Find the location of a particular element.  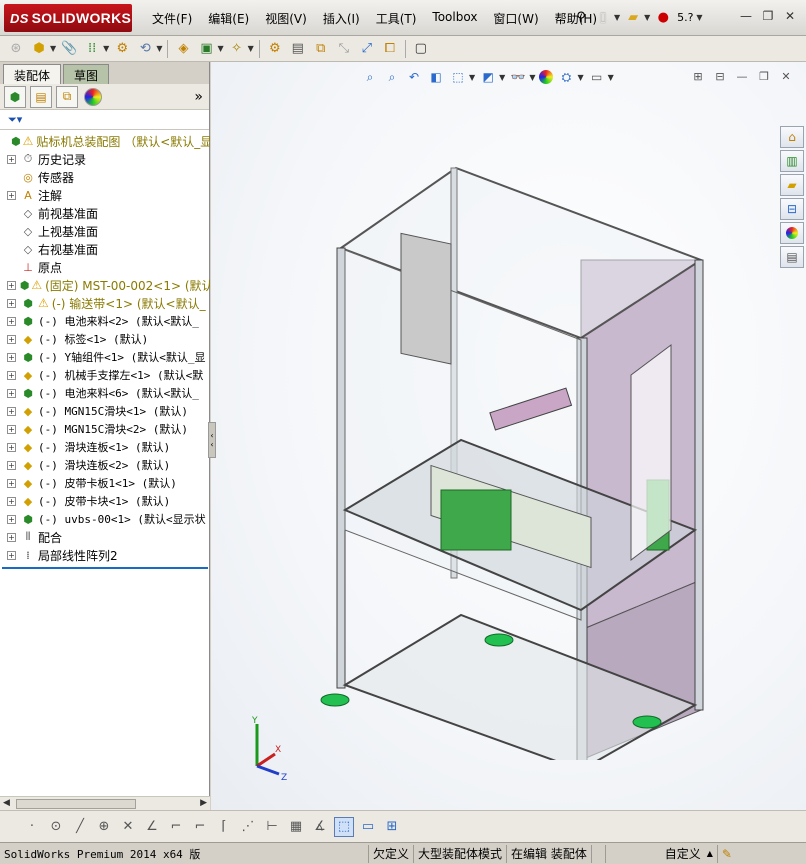

move-component-icon: ⟲ is located at coordinates (145, 49).